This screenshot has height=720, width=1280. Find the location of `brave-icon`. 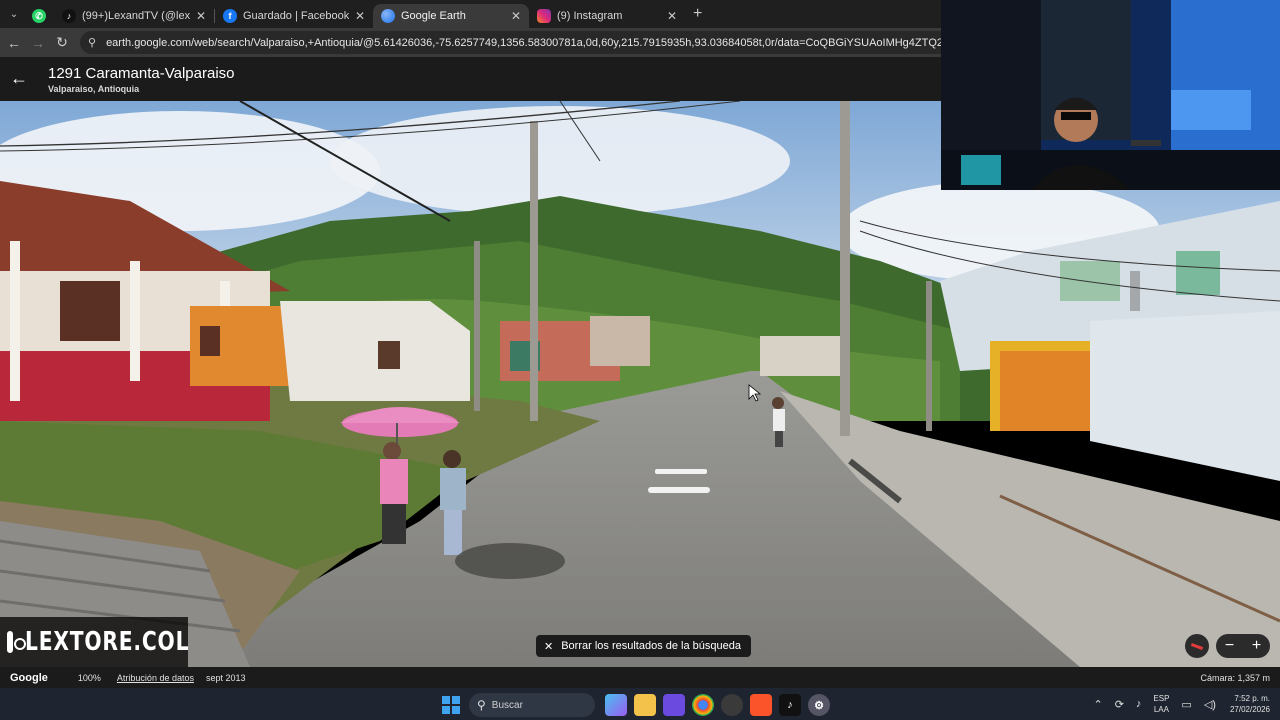

brave-icon is located at coordinates (761, 705).